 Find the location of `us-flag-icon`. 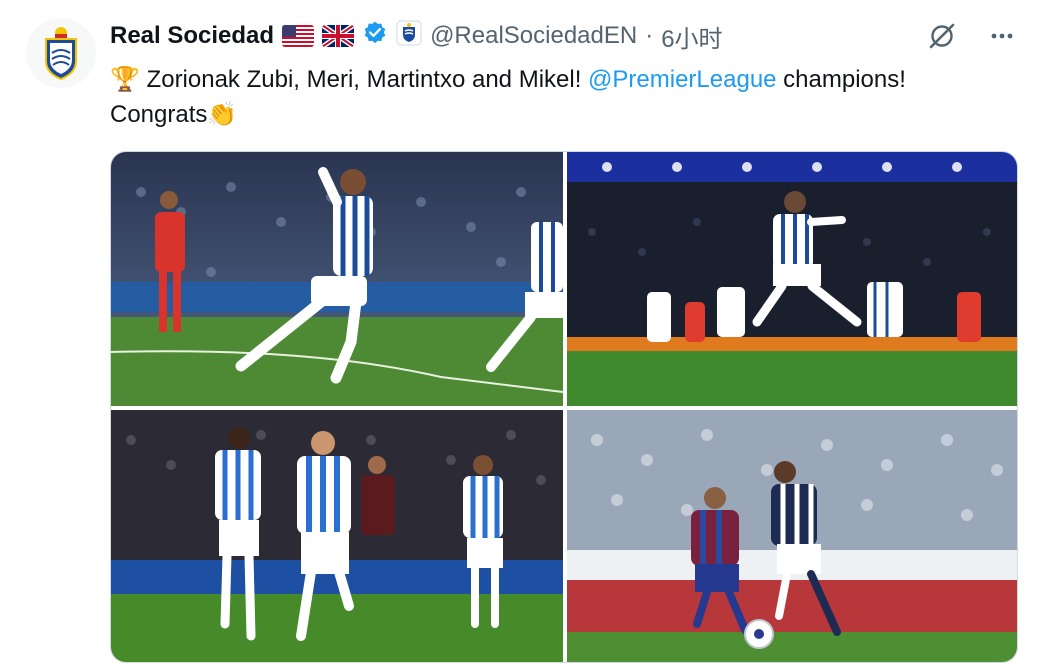

us-flag-icon is located at coordinates (298, 36).